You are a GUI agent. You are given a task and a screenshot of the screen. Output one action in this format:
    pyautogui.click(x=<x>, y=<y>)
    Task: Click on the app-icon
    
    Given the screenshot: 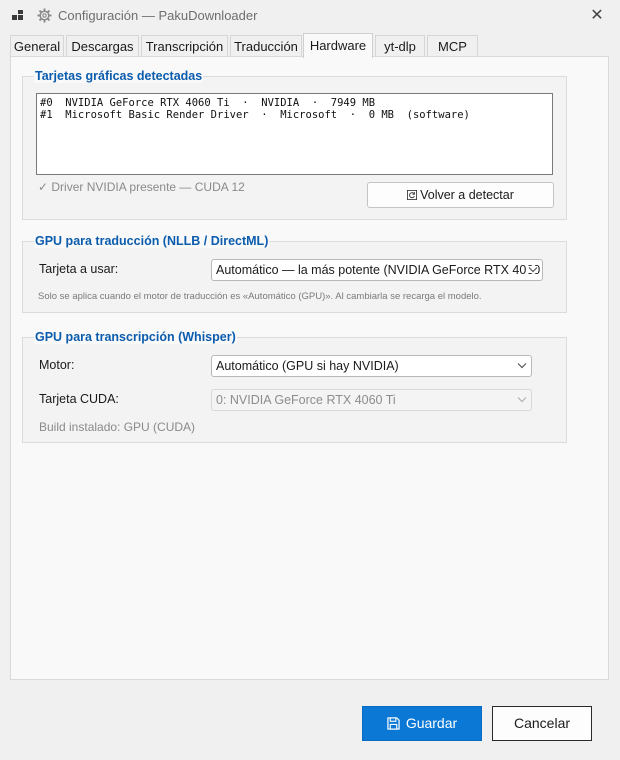 What is the action you would take?
    pyautogui.click(x=17, y=15)
    